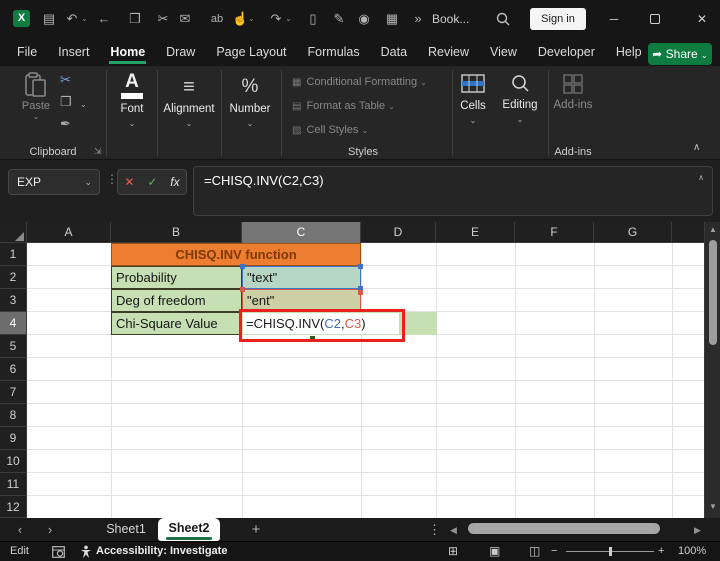 The width and height of the screenshot is (720, 561). What do you see at coordinates (65, 80) in the screenshot?
I see `cut-button: ✂` at bounding box center [65, 80].